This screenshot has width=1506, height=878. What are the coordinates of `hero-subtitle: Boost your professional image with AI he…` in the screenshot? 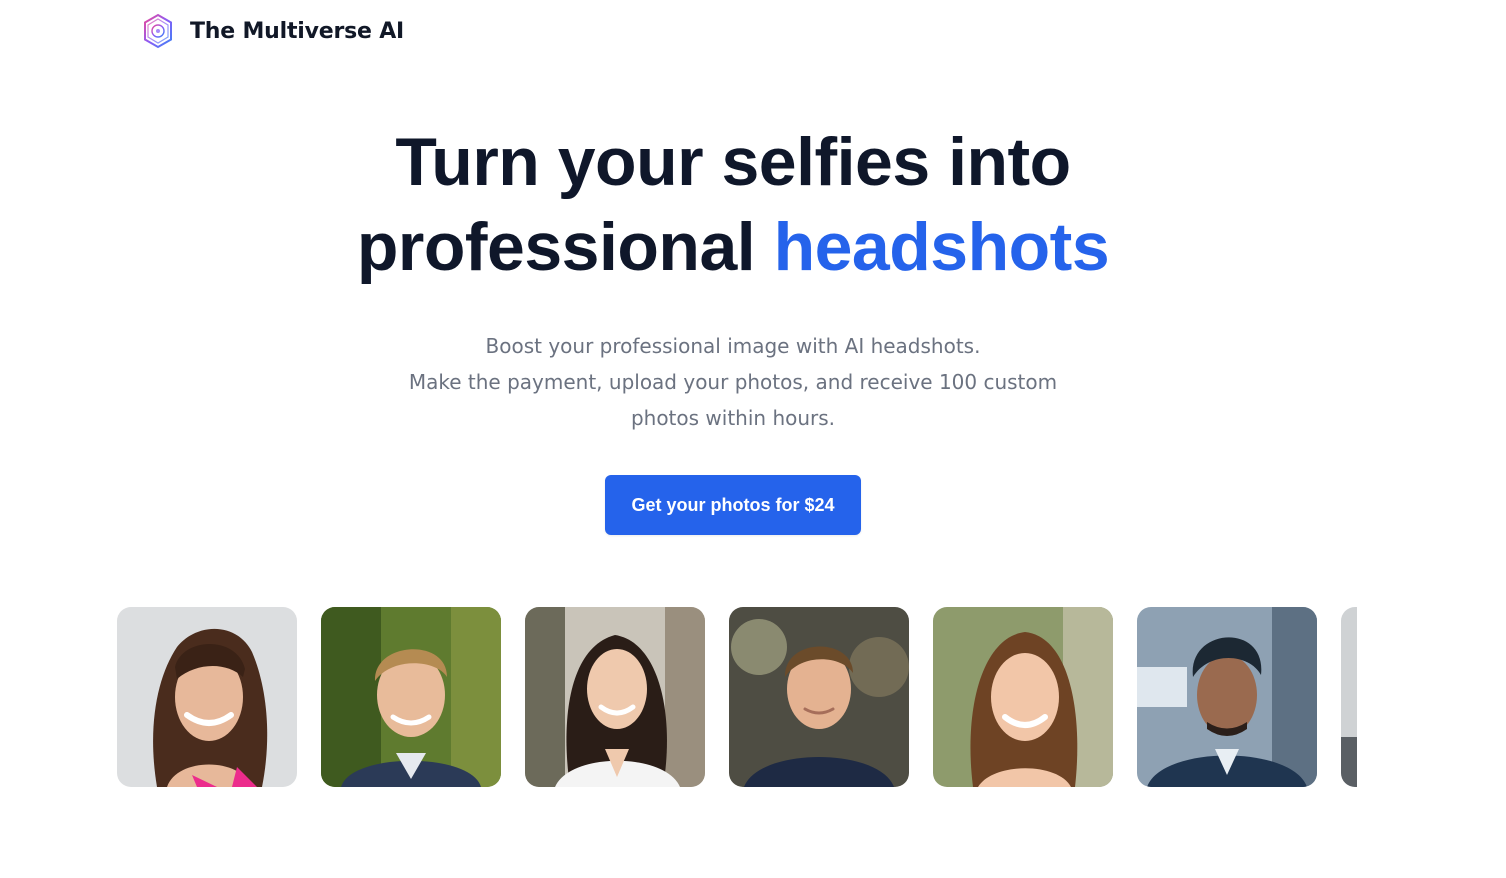 It's located at (733, 382).